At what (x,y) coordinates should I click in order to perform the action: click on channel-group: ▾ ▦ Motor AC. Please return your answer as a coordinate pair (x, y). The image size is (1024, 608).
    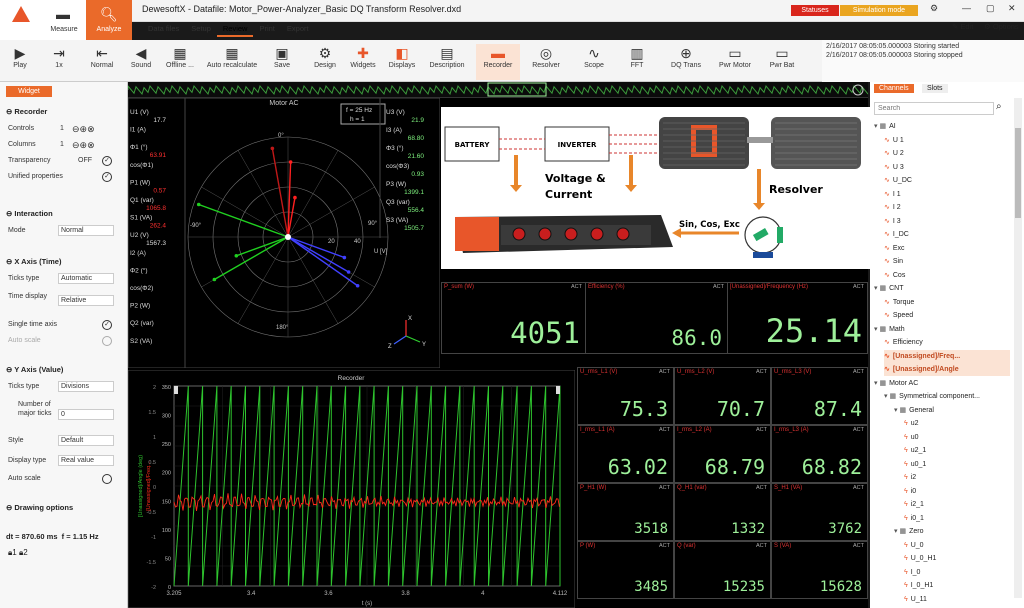
    Looking at the image, I should click on (942, 383).